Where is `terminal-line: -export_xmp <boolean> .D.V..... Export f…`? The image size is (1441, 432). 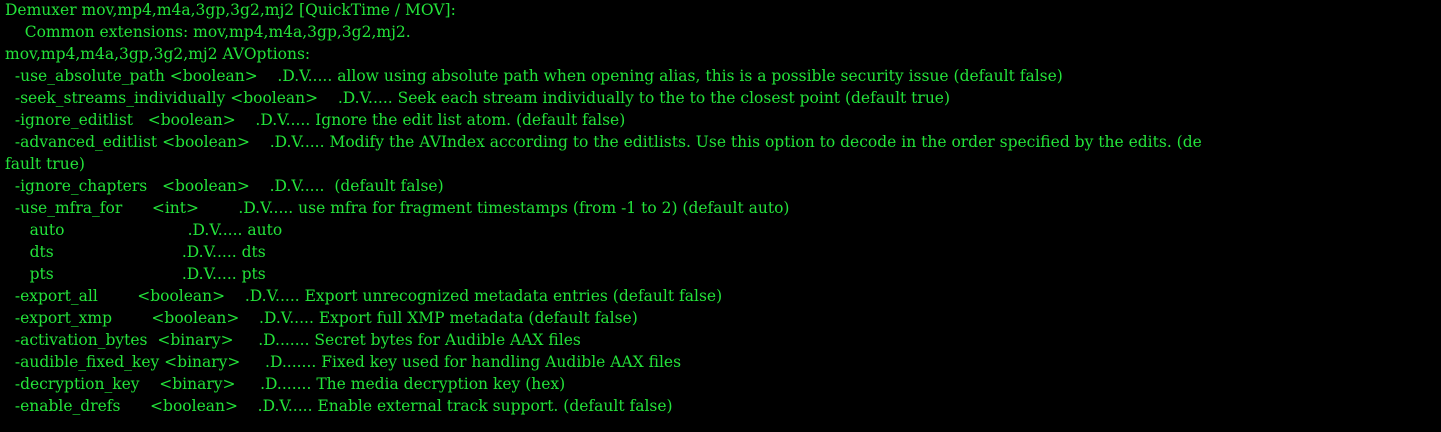
terminal-line: -export_xmp <boolean> .D.V..... Export f… is located at coordinates (321, 318).